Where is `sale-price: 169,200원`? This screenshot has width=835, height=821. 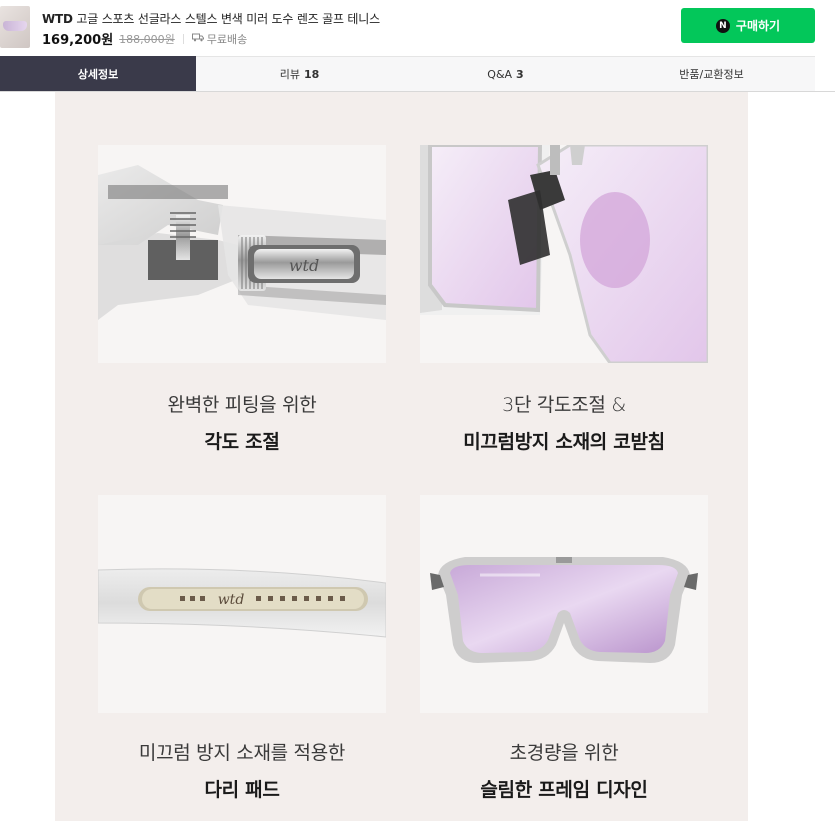
sale-price: 169,200원 is located at coordinates (78, 40).